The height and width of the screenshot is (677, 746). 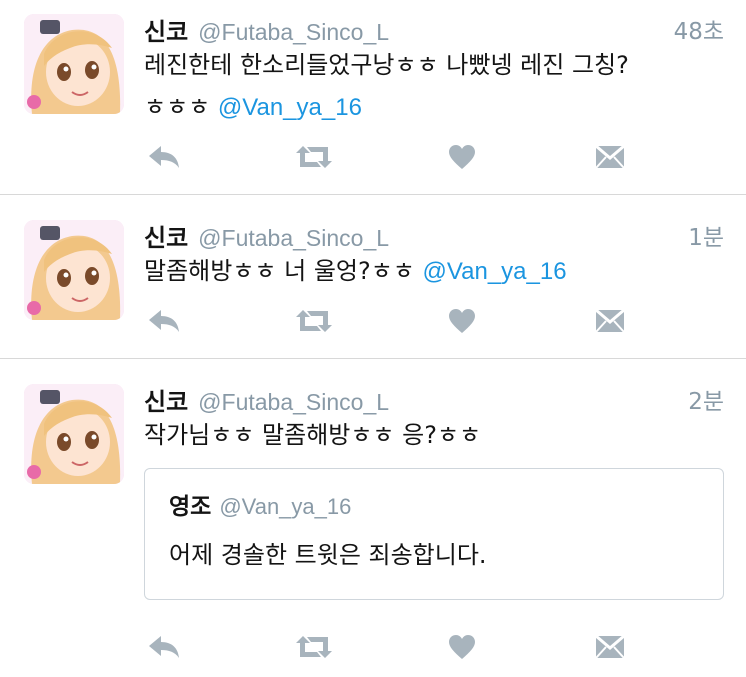 I want to click on tweet-header: 신코 @Futaba_Sinco_L 48초, so click(x=434, y=29).